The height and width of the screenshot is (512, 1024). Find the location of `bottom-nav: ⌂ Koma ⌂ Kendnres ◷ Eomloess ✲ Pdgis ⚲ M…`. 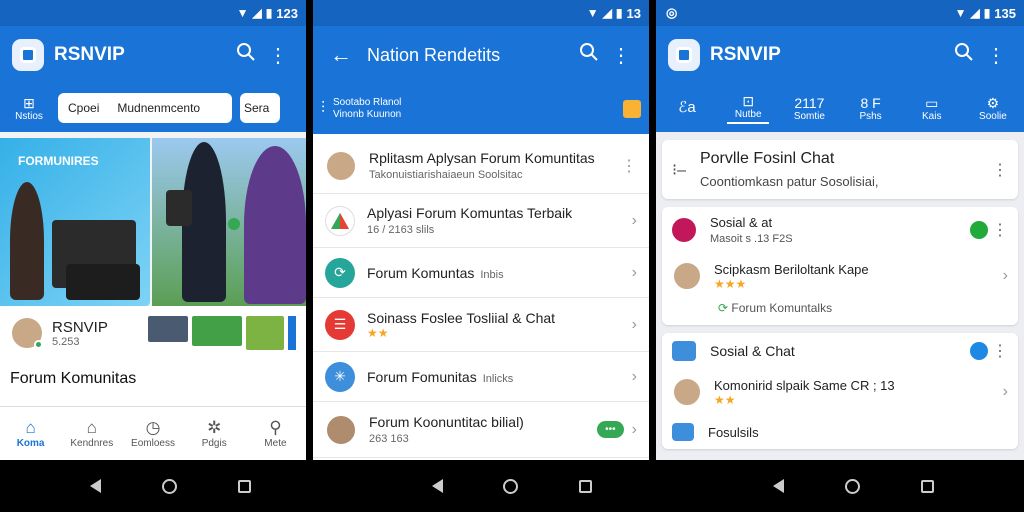

bottom-nav: ⌂ Koma ⌂ Kendnres ◷ Eomloess ✲ Pdgis ⚲ M… is located at coordinates (153, 433).